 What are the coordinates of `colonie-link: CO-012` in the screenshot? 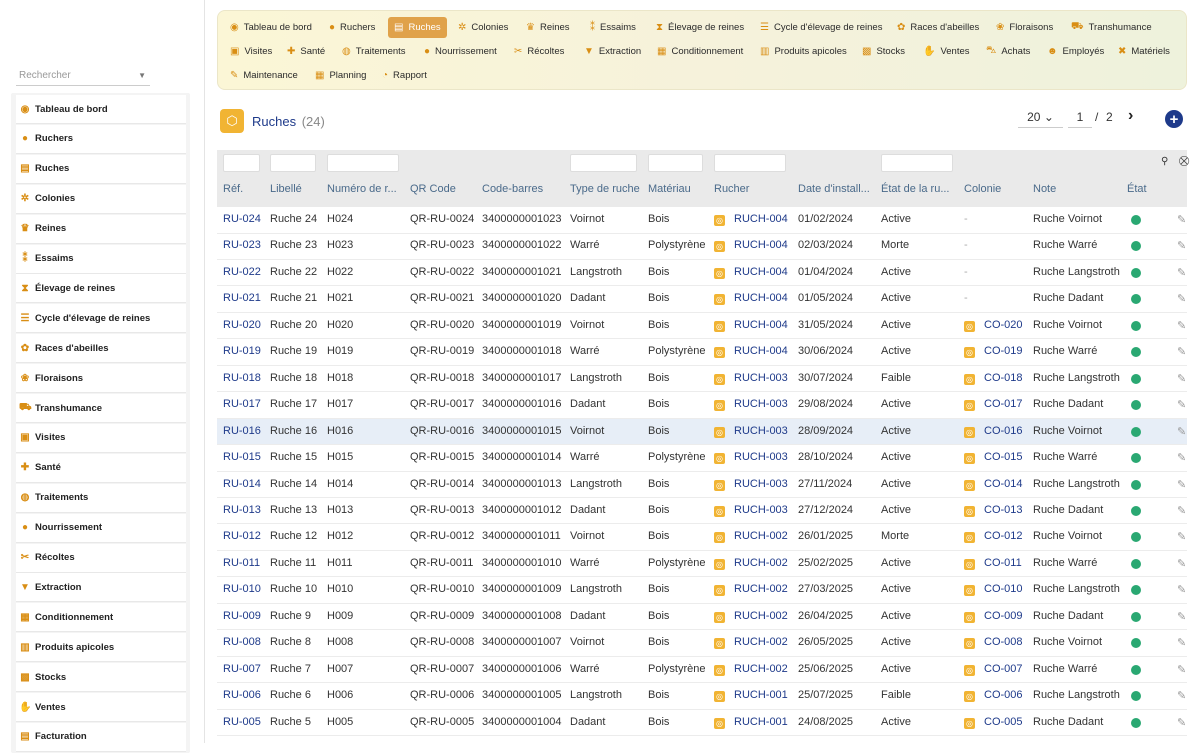 It's located at (1003, 536).